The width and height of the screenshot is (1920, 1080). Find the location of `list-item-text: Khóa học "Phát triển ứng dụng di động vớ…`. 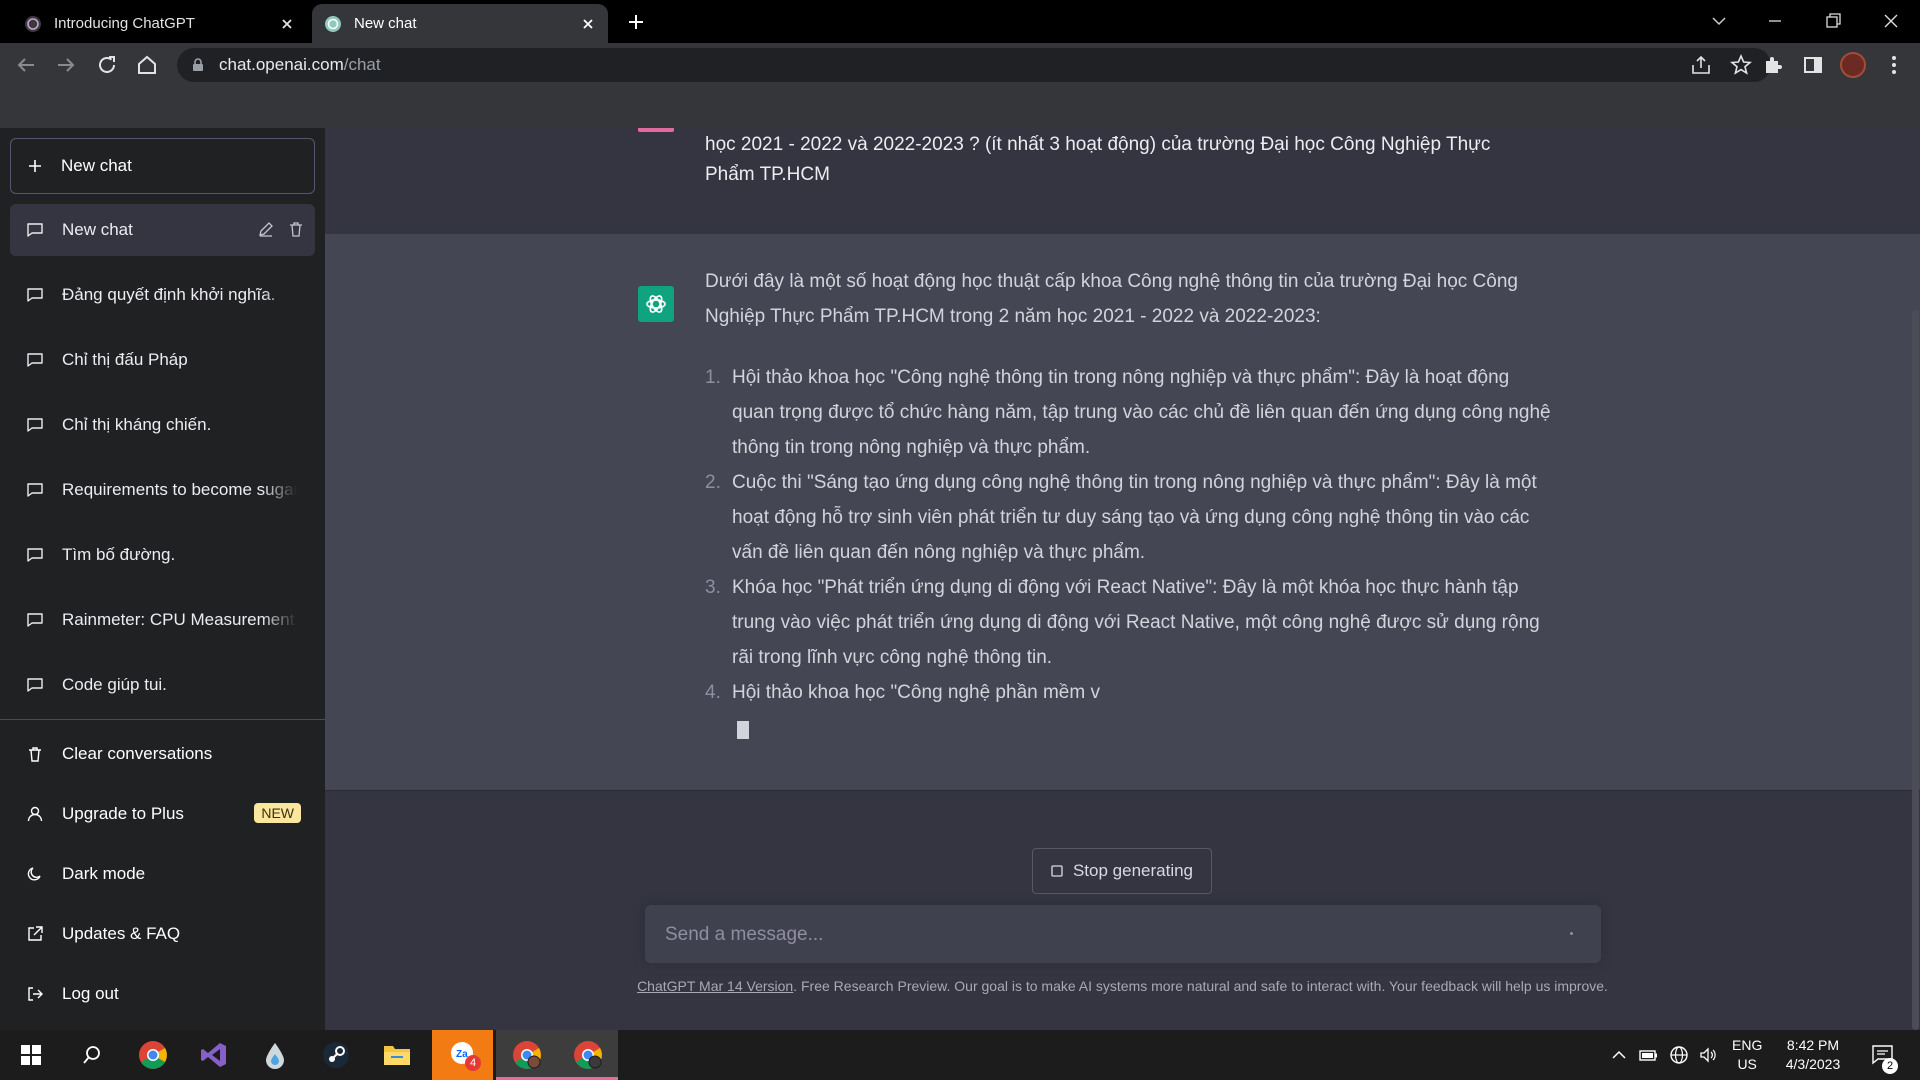

list-item-text: Khóa học "Phát triển ứng dụng di động vớ… is located at coordinates (1136, 622).